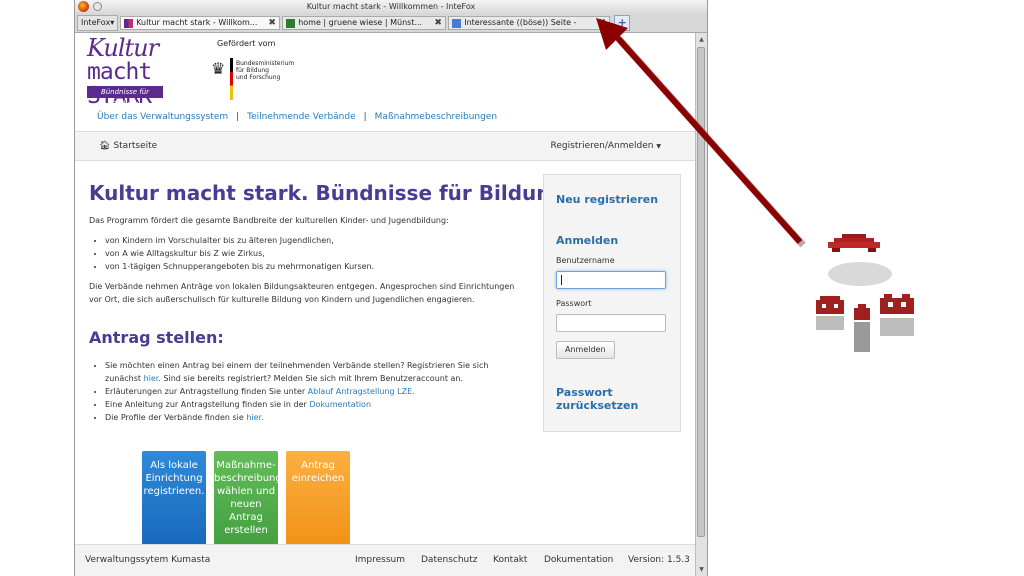 The image size is (1024, 576). What do you see at coordinates (585, 350) in the screenshot?
I see `login-button: Anmelden` at bounding box center [585, 350].